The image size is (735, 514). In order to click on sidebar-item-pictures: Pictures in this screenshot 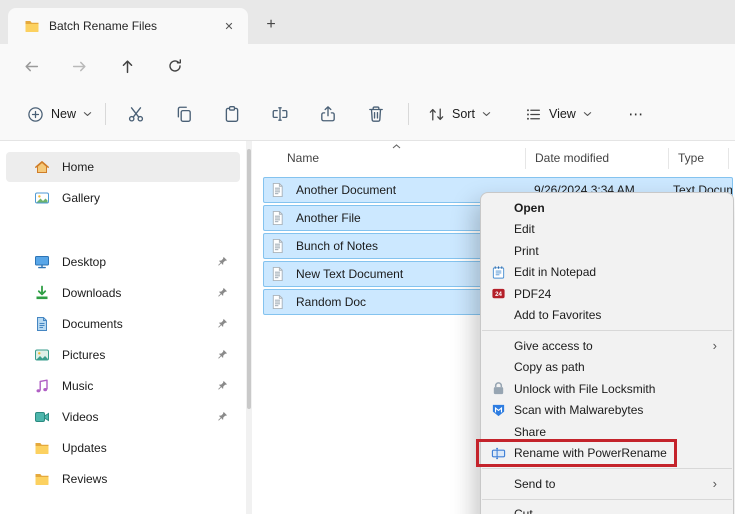, I will do `click(123, 355)`.